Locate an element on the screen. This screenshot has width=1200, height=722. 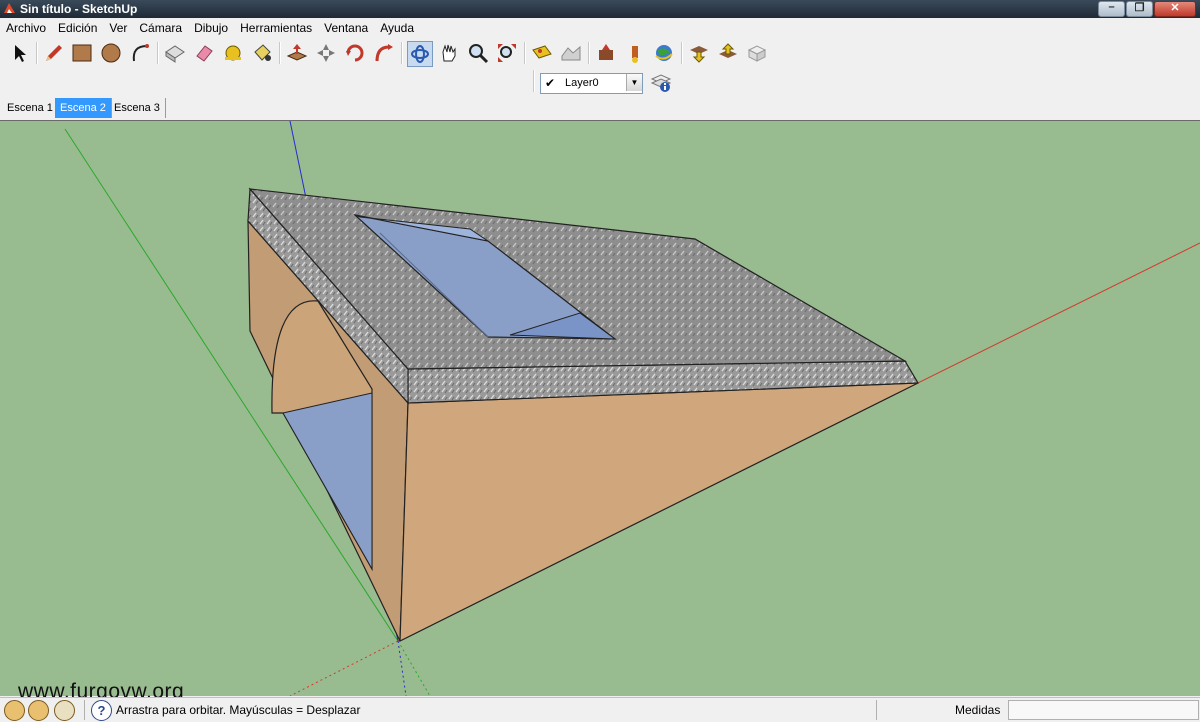
paint-bucket-icon is located at coordinates (262, 53).